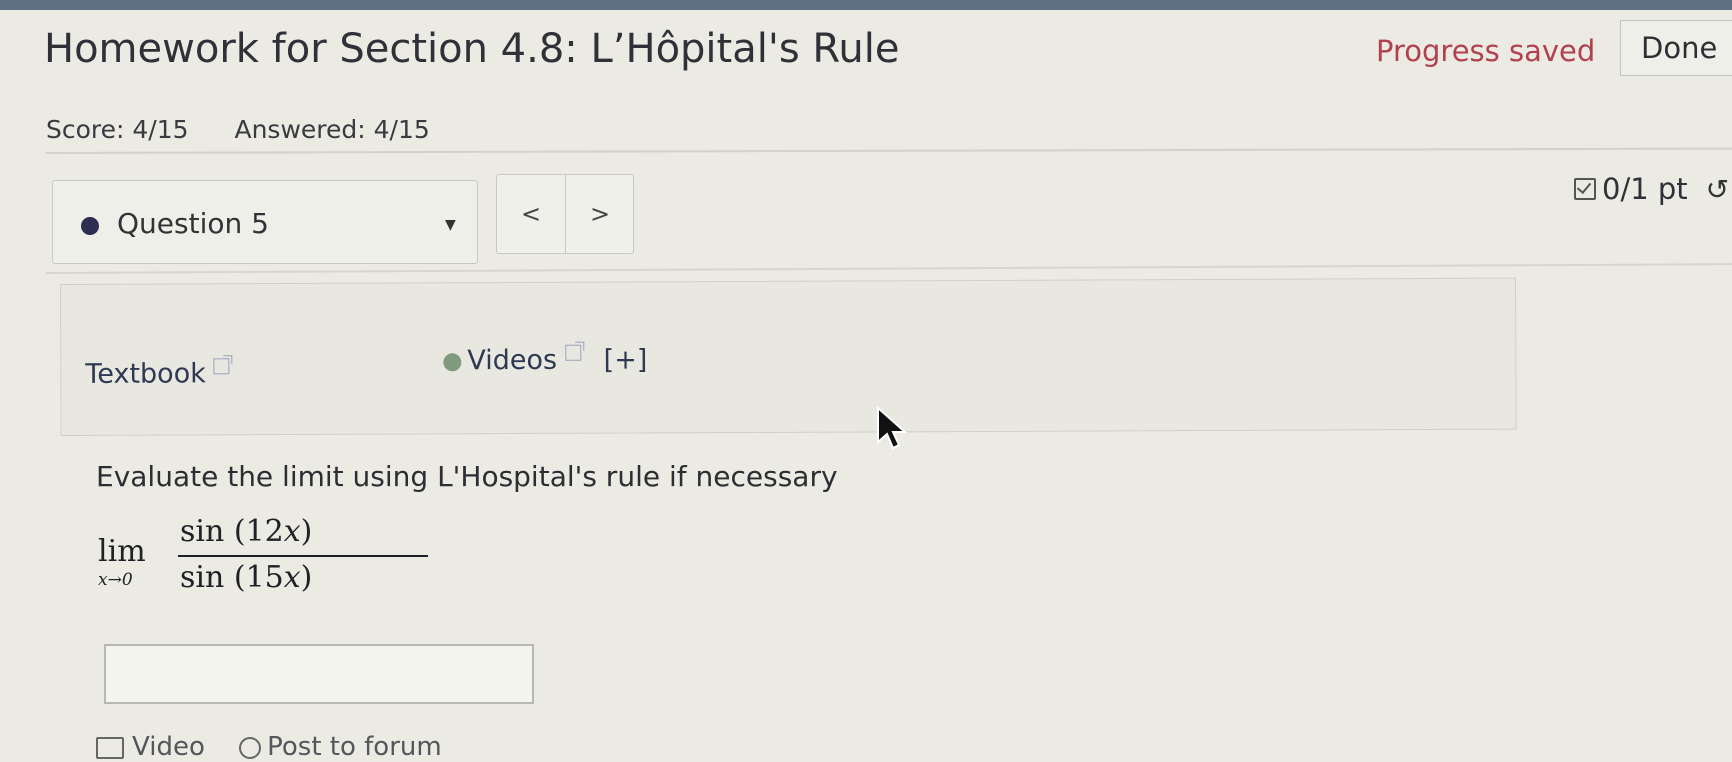  I want to click on done-button: Done, so click(1676, 48).